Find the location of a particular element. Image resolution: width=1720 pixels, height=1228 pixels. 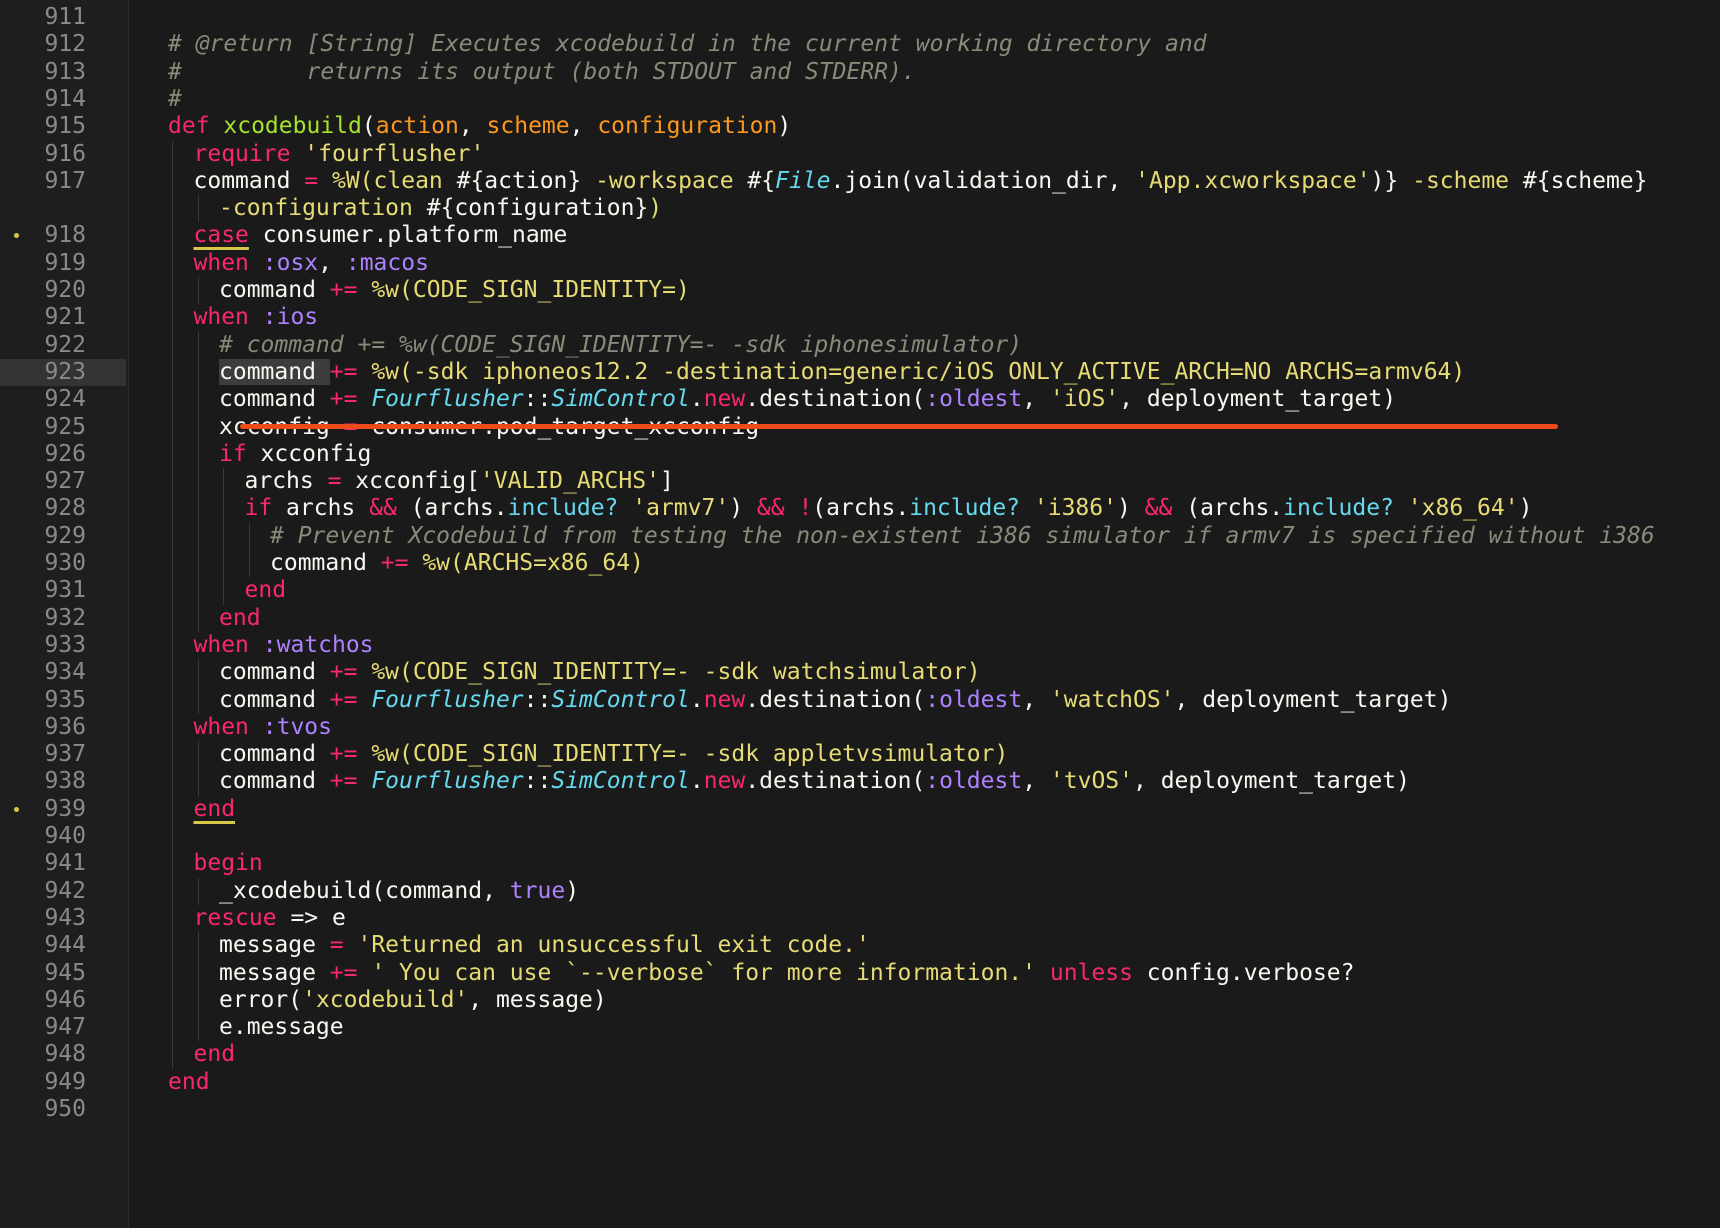

code-line: 943 rescue => e is located at coordinates (860, 918).